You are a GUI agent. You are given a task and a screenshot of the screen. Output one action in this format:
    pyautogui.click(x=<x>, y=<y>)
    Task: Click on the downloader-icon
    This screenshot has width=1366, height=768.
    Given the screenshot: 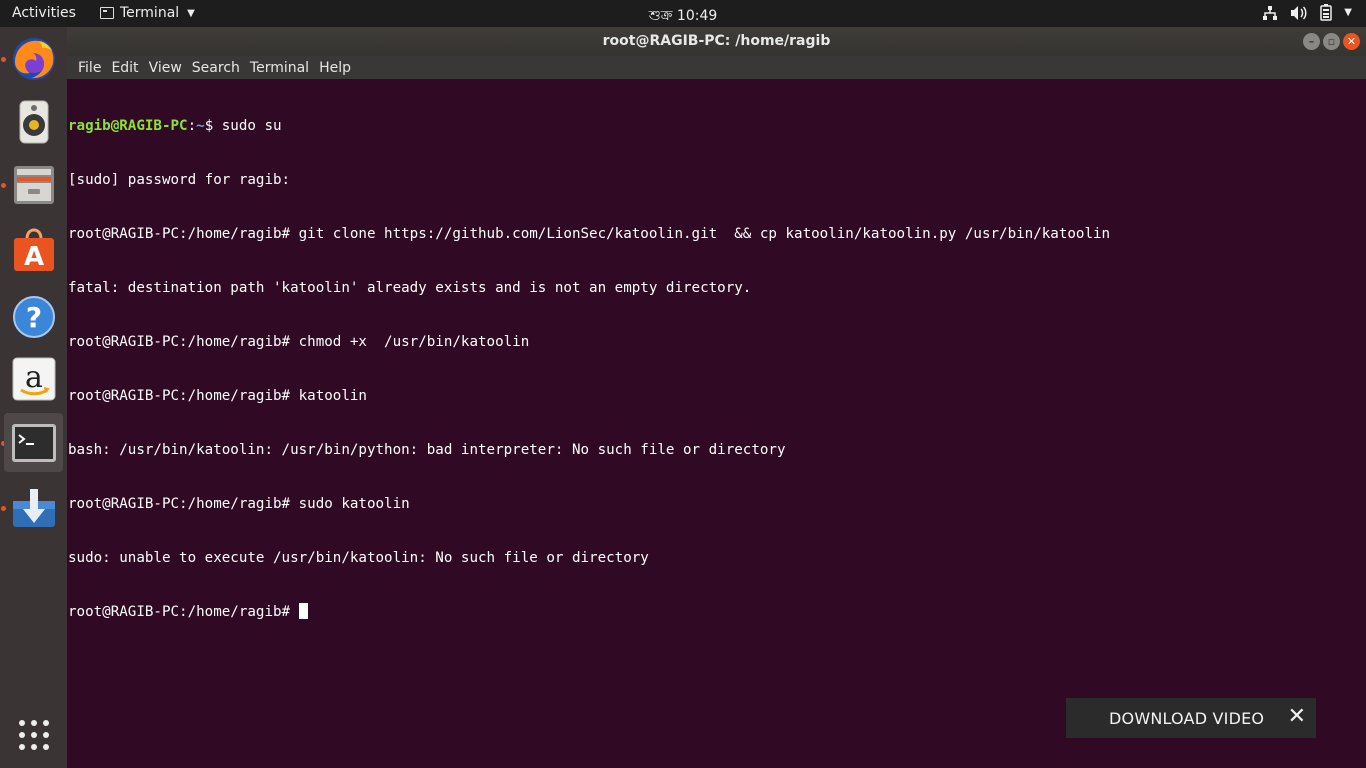 What is the action you would take?
    pyautogui.click(x=33, y=507)
    